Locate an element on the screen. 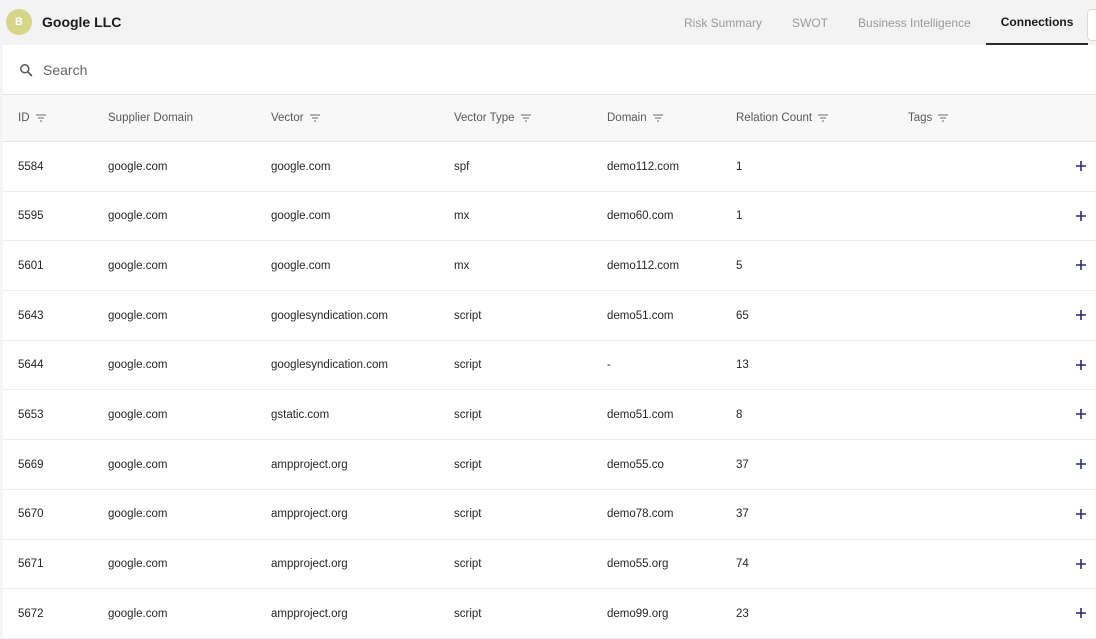 This screenshot has width=1096, height=639. tab-connections: Connections is located at coordinates (1037, 22).